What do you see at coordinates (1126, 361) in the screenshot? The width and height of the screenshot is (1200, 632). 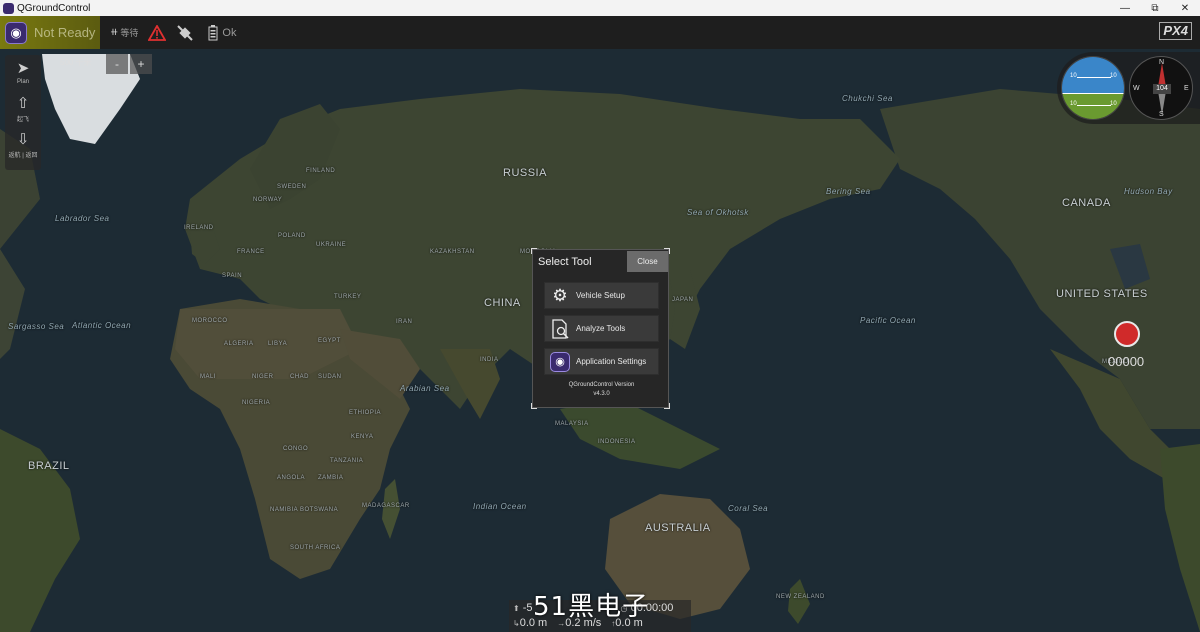 I see `record-time: 00000` at bounding box center [1126, 361].